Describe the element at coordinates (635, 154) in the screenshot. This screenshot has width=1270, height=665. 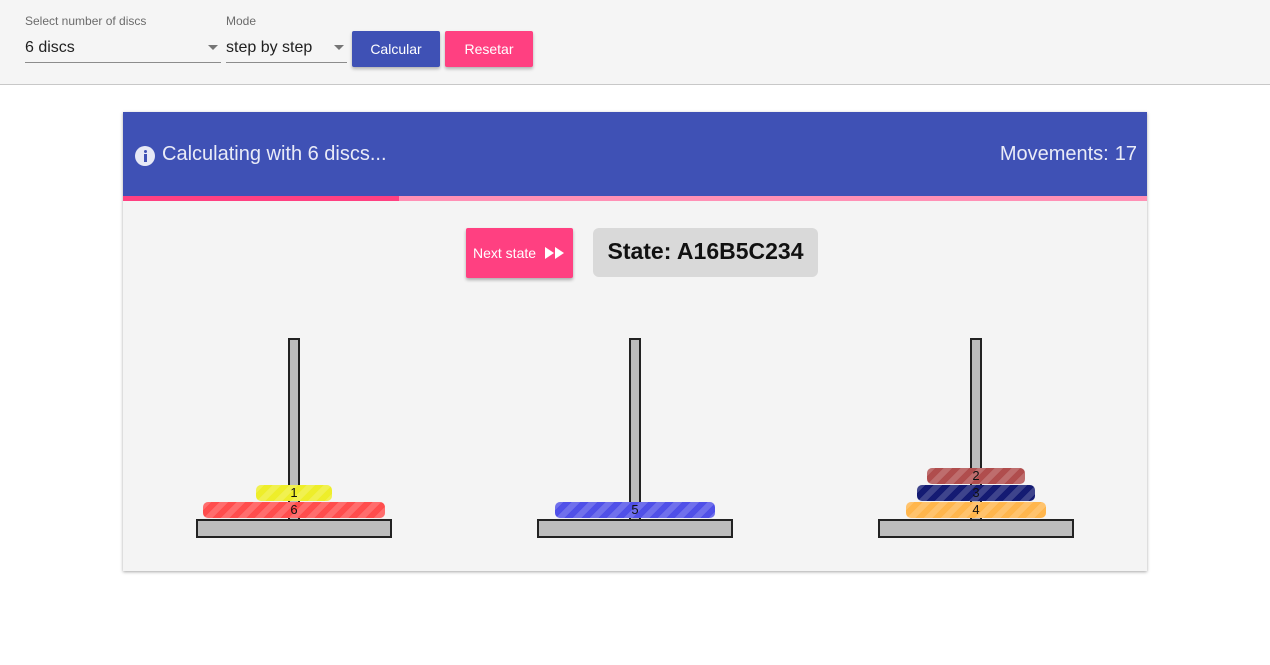
I see `card-header: Calculating with 6 discs... Movements: 17` at that location.